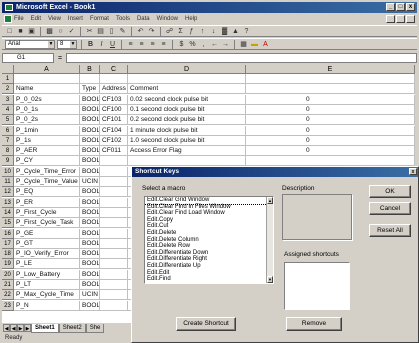 Image resolution: width=419 pixels, height=343 pixels. Describe the element at coordinates (8, 305) in the screenshot. I see `row-header: 23` at that location.